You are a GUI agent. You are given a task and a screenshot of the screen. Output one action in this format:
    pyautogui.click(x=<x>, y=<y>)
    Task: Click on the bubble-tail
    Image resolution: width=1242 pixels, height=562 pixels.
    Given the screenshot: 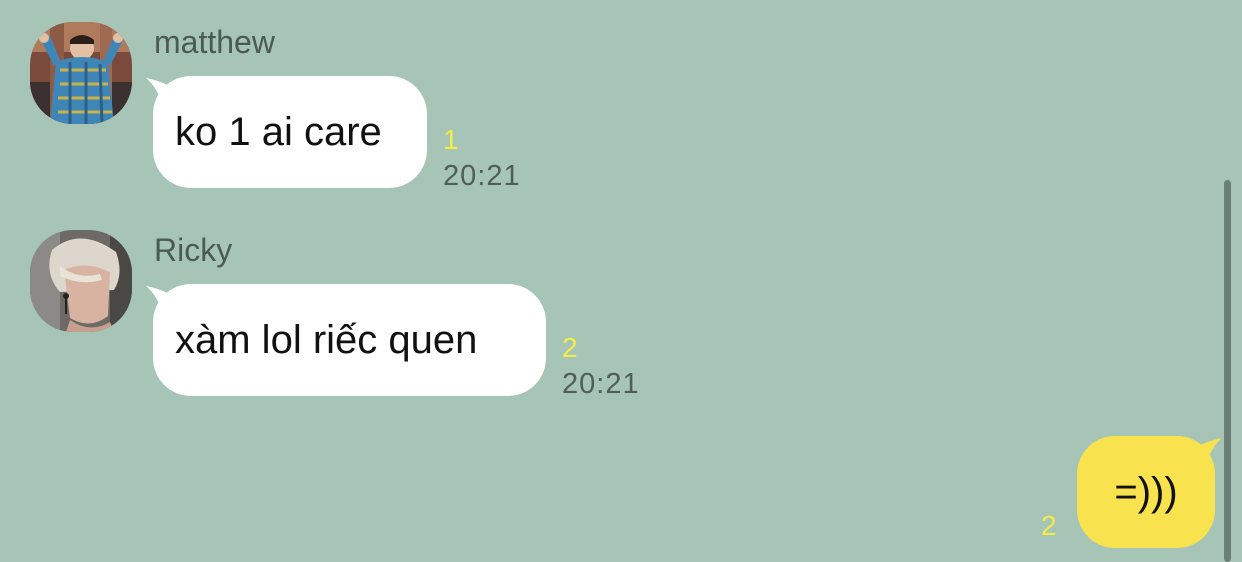 What is the action you would take?
    pyautogui.click(x=1208, y=452)
    